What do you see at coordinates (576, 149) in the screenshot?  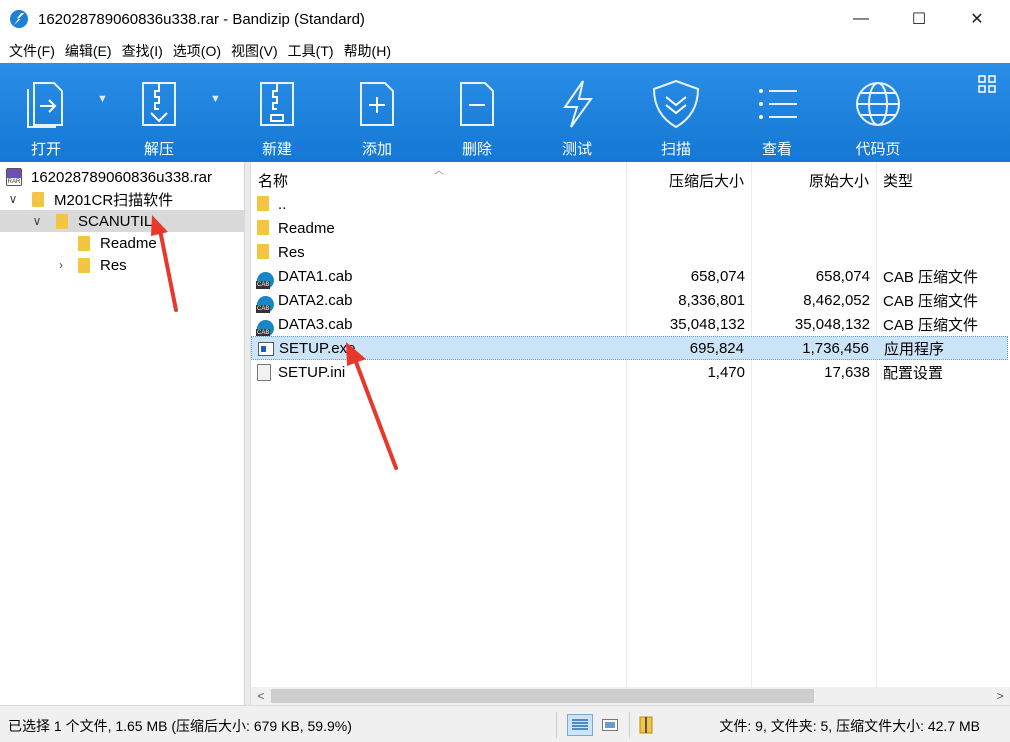 I see `test-label: 测试` at bounding box center [576, 149].